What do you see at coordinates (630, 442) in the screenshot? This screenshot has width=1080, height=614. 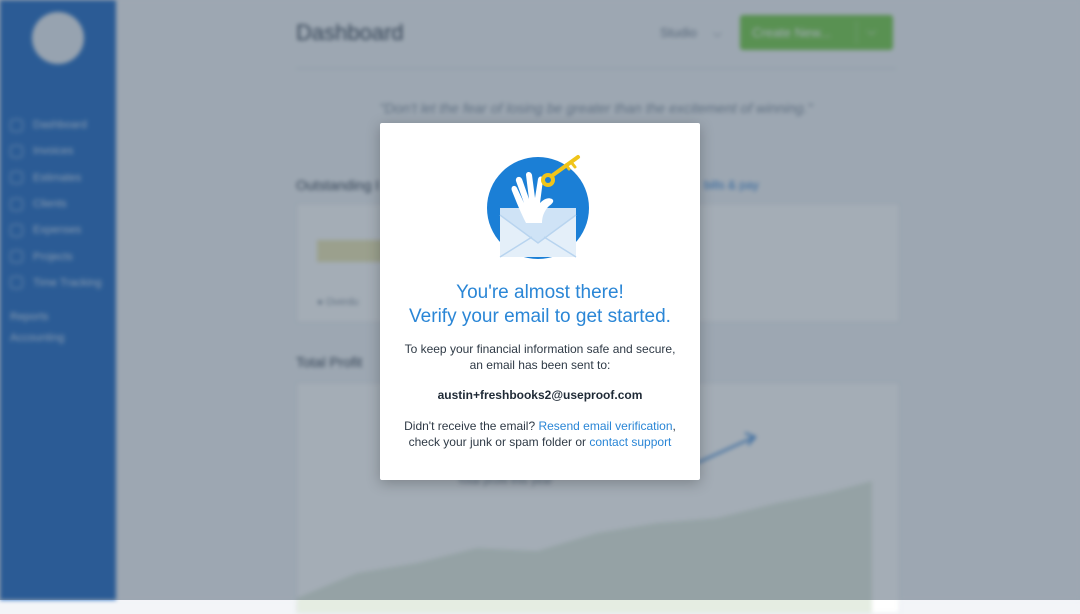 I see `contact-support-link: contact support` at bounding box center [630, 442].